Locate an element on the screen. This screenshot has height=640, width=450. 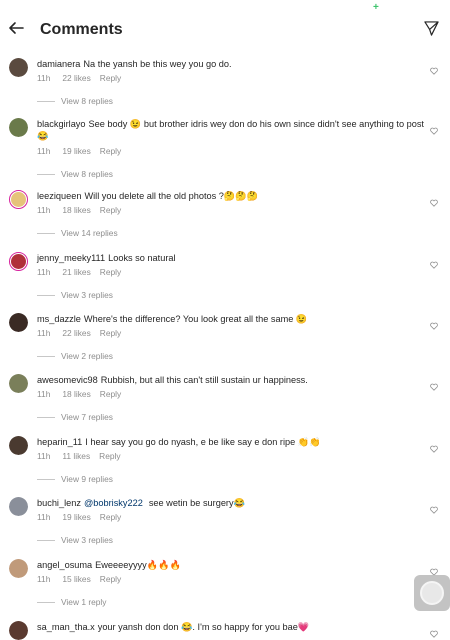
view-replies-button: View 9 replies is located at coordinates (97, 479).